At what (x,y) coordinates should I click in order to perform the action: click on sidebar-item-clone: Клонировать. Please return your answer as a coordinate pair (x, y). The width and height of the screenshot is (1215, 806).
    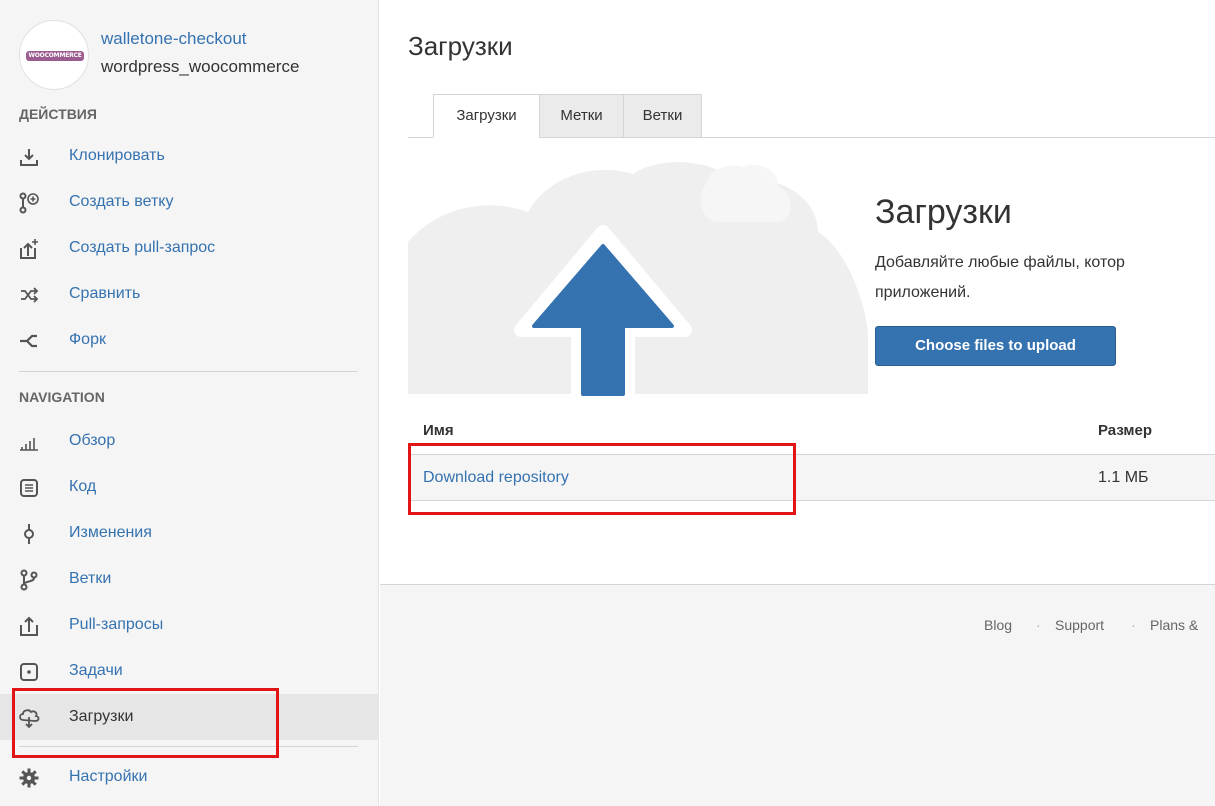
    Looking at the image, I should click on (189, 156).